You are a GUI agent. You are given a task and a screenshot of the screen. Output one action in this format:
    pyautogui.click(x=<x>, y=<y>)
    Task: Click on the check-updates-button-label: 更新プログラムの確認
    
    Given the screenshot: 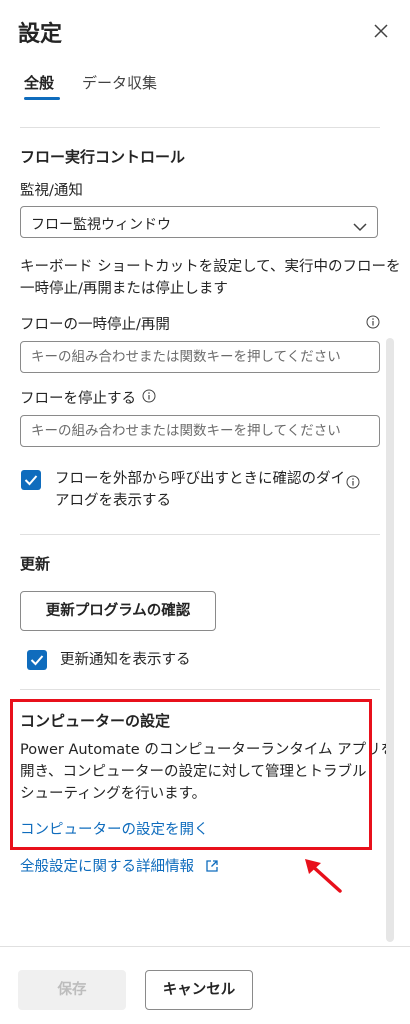 What is the action you would take?
    pyautogui.click(x=118, y=611)
    